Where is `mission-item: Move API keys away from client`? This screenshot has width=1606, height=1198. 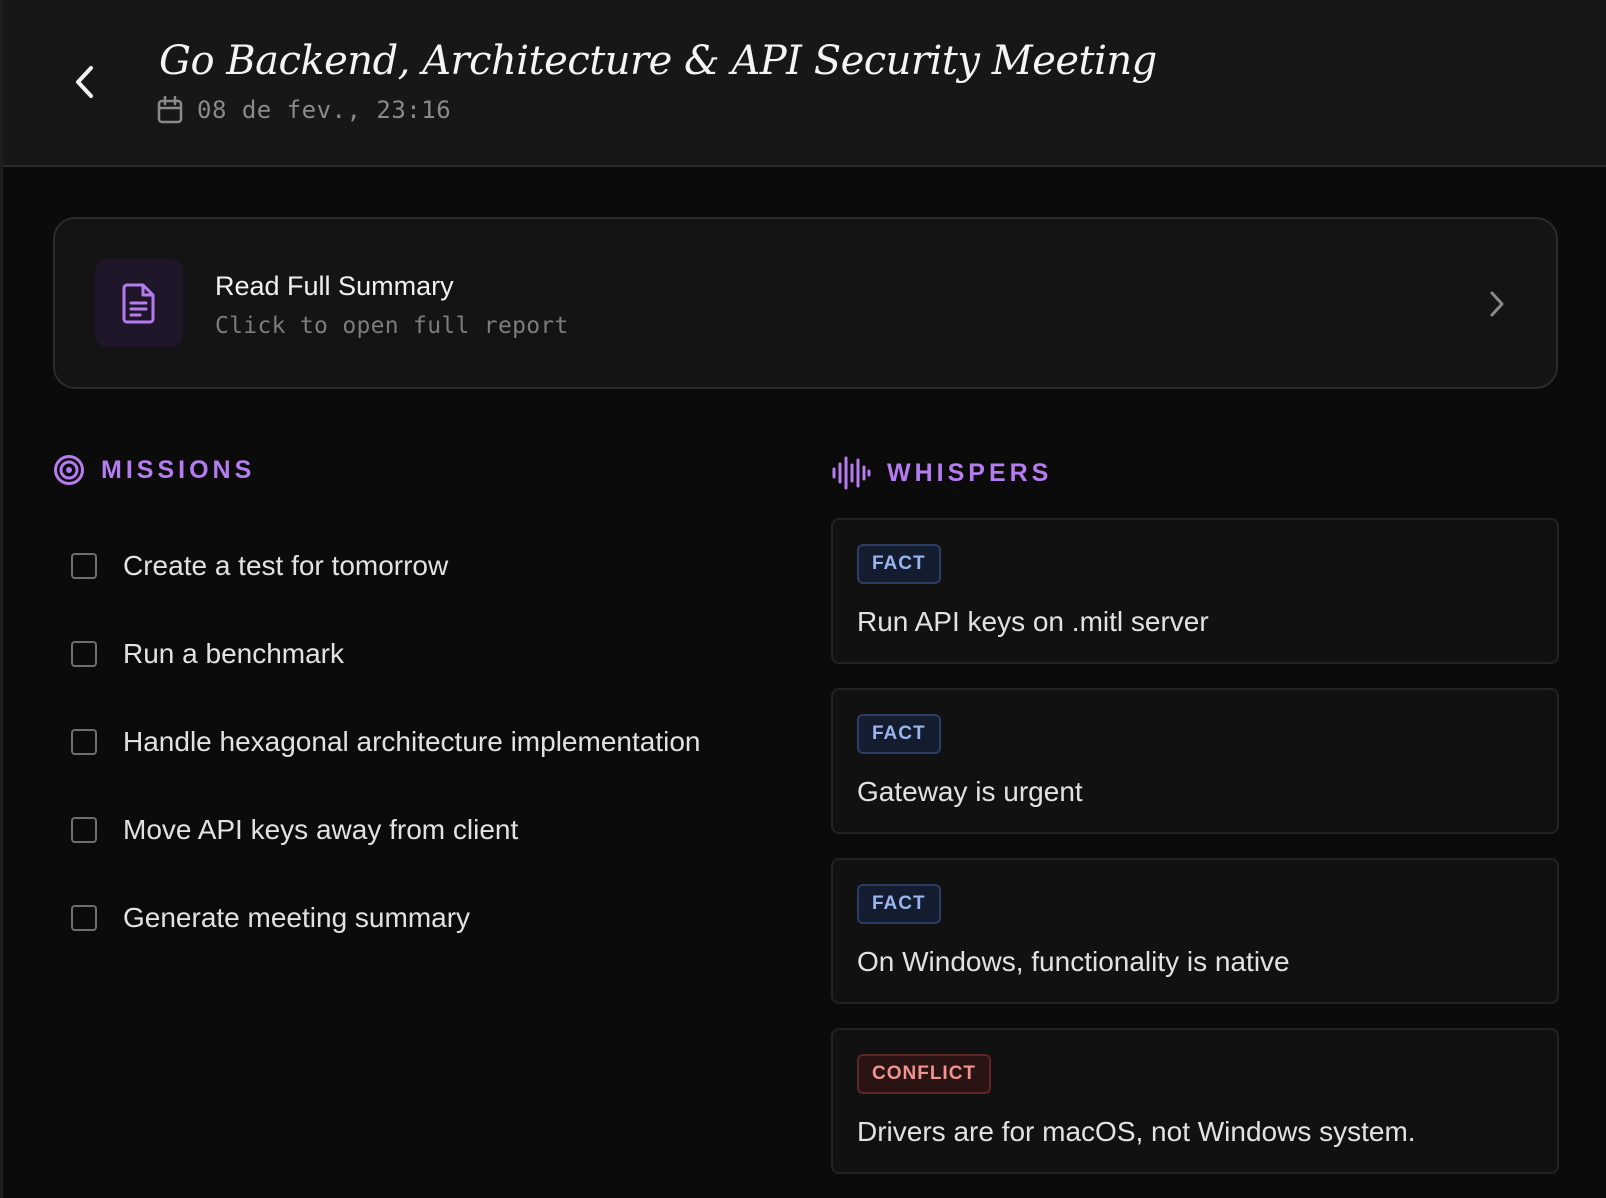 mission-item: Move API keys away from client is located at coordinates (441, 830).